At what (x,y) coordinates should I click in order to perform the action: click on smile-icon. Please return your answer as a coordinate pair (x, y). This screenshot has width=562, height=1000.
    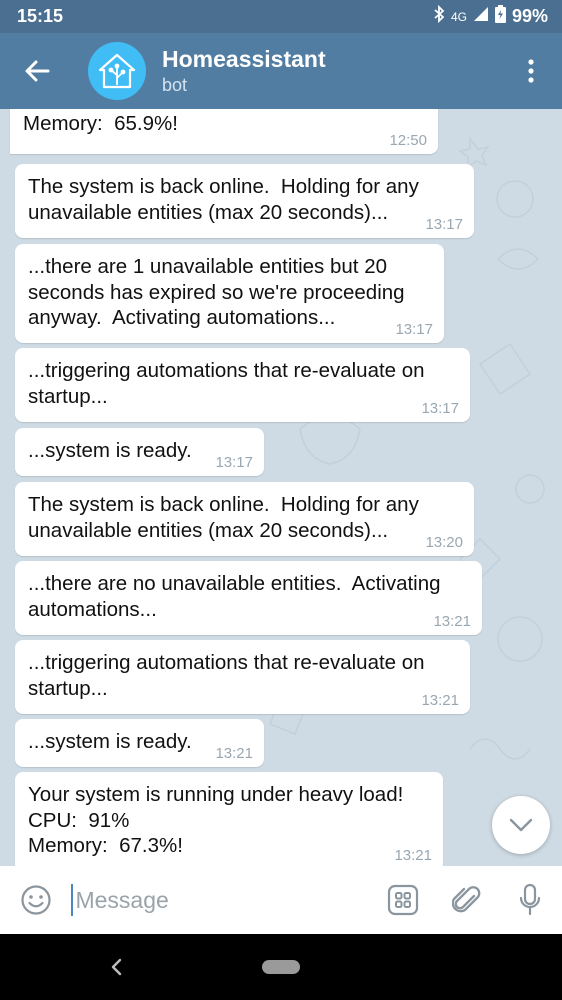
    Looking at the image, I should click on (36, 900).